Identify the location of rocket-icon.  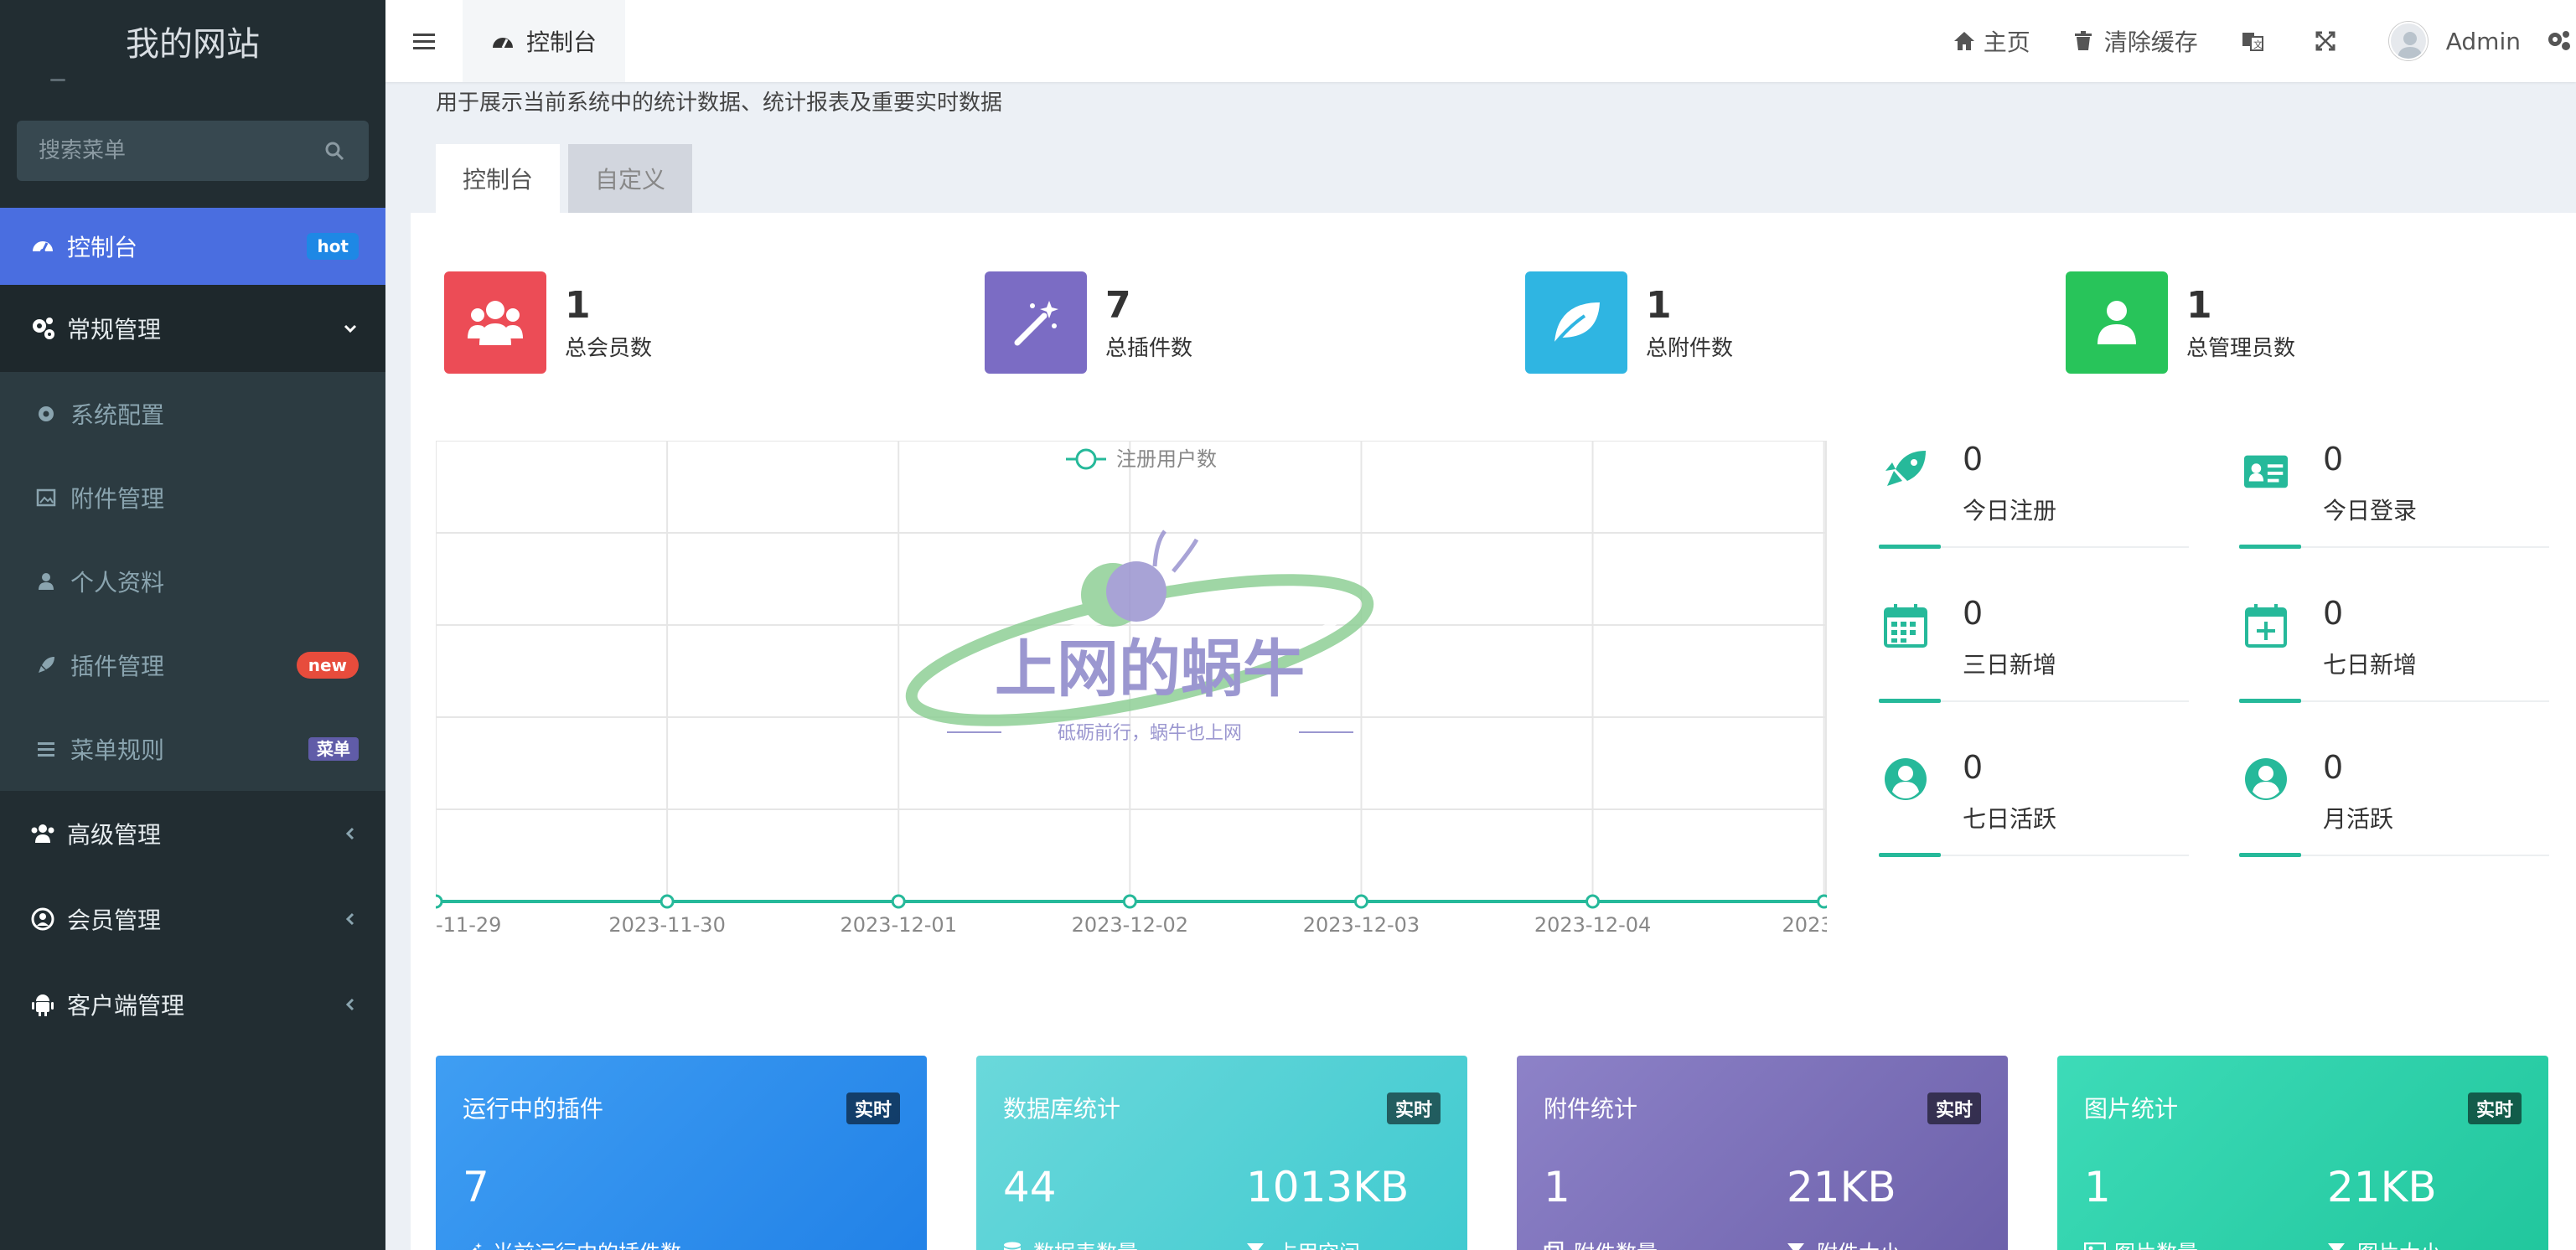
(1905, 470).